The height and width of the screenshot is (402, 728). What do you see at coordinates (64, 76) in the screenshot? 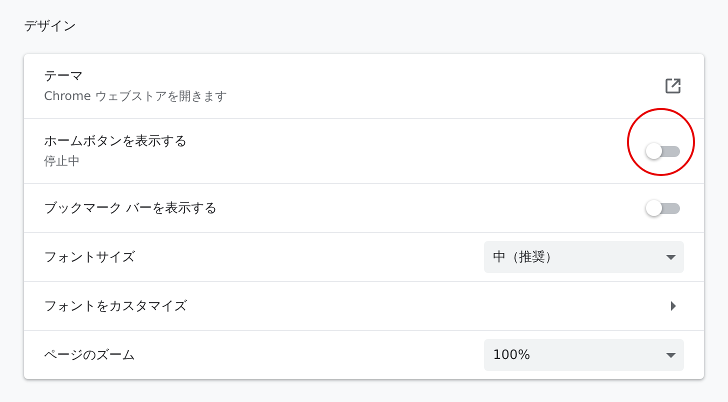
I see `setting-label: テーマ` at bounding box center [64, 76].